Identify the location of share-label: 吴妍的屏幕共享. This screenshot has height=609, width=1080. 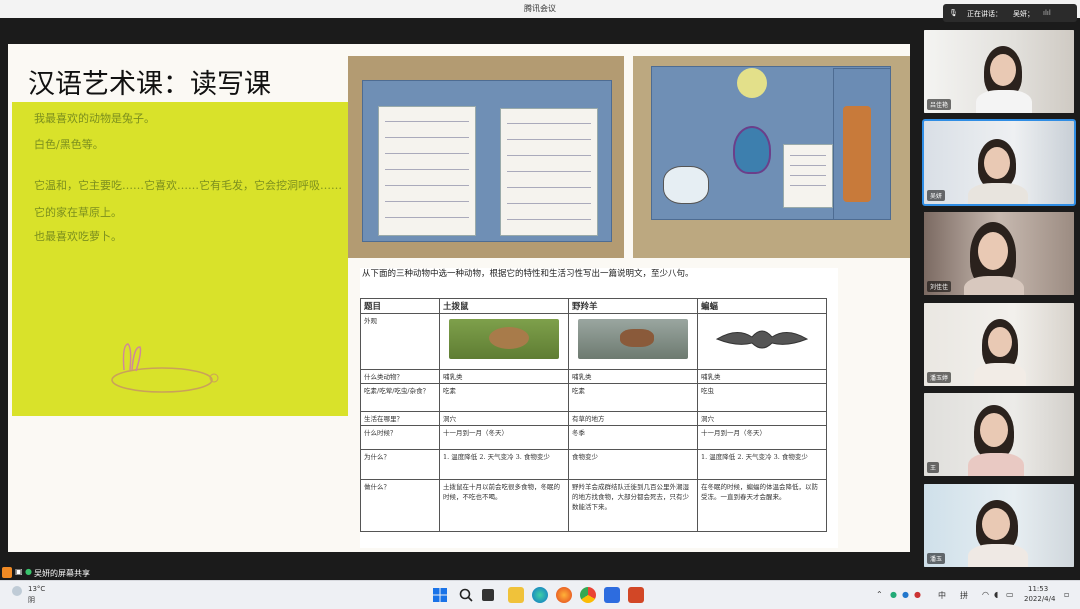
(62, 573).